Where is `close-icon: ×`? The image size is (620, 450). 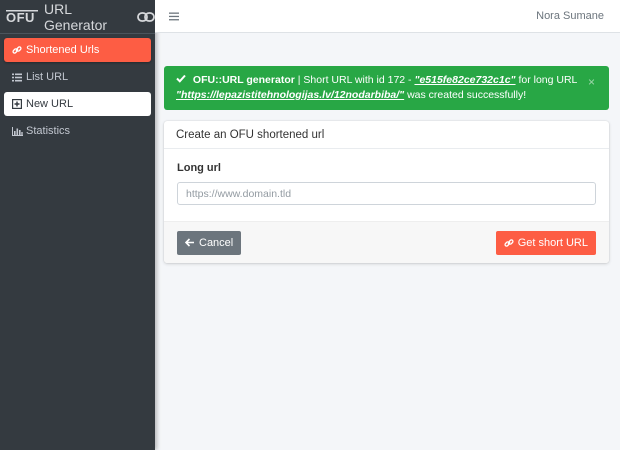 close-icon: × is located at coordinates (591, 82).